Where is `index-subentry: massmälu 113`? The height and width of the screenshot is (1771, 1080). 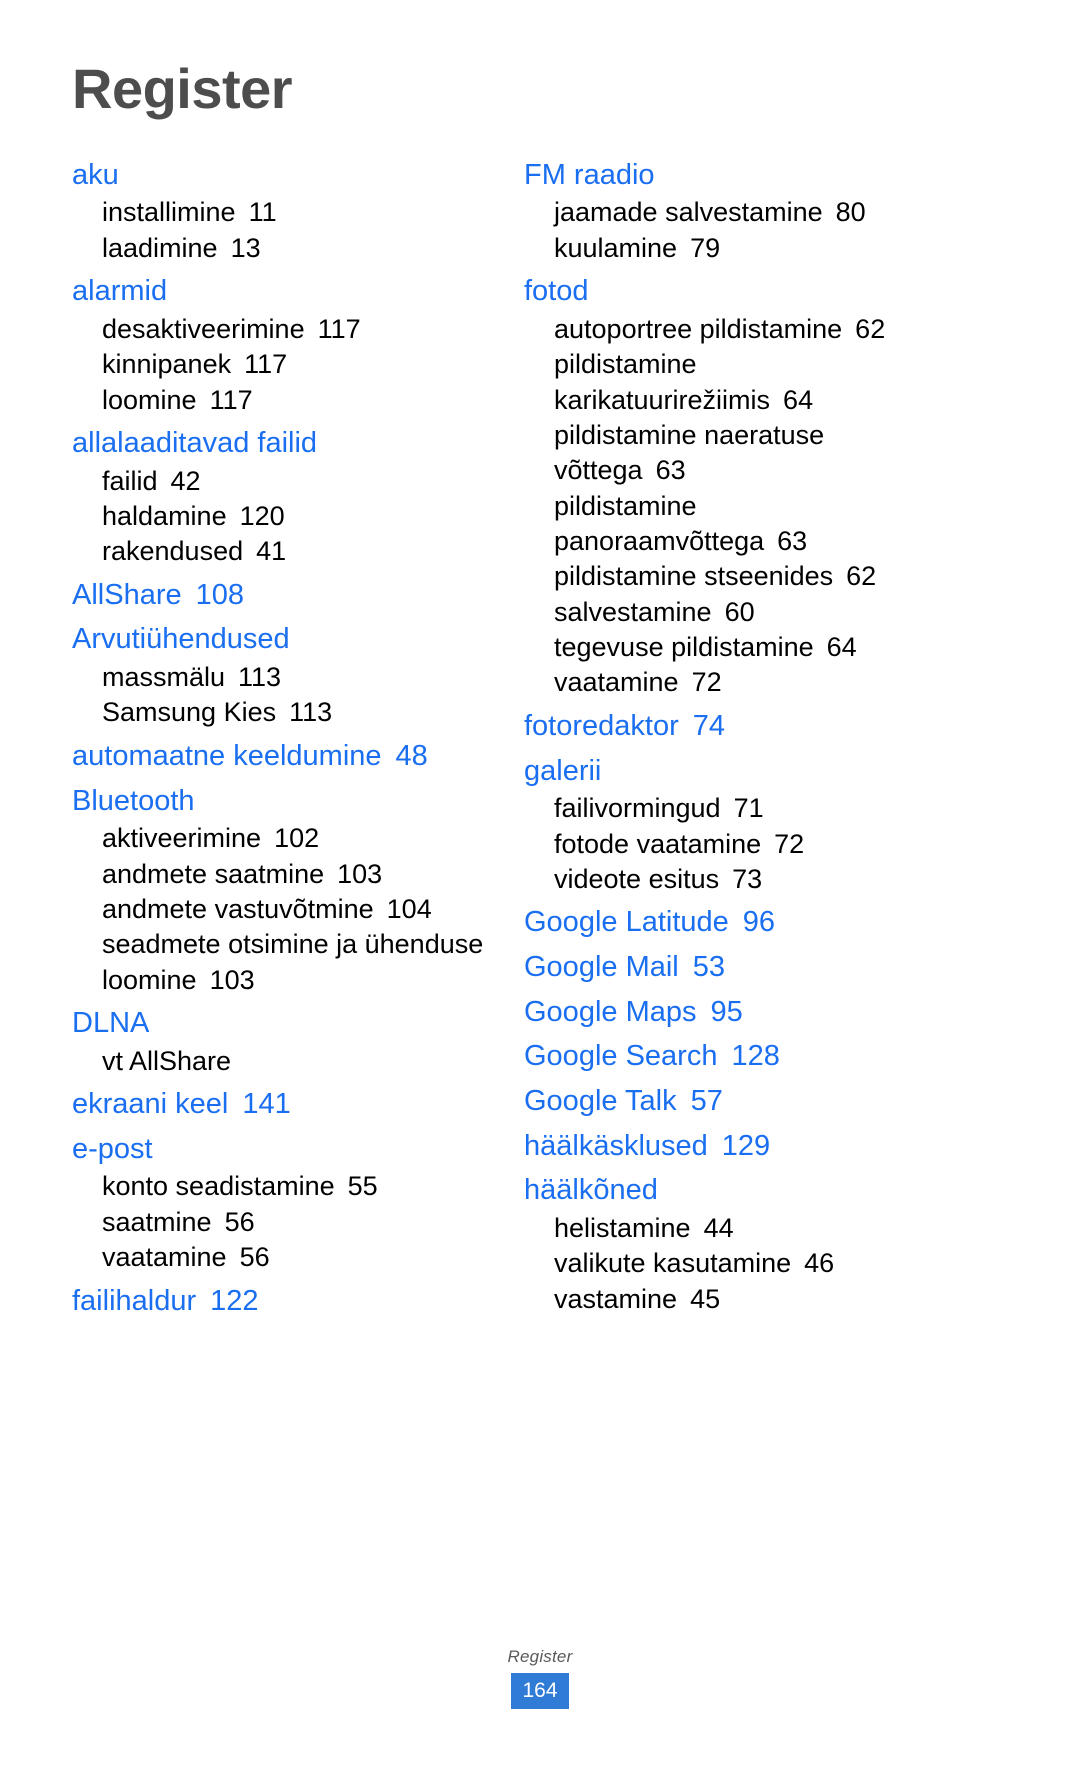 index-subentry: massmälu 113 is located at coordinates (284, 677).